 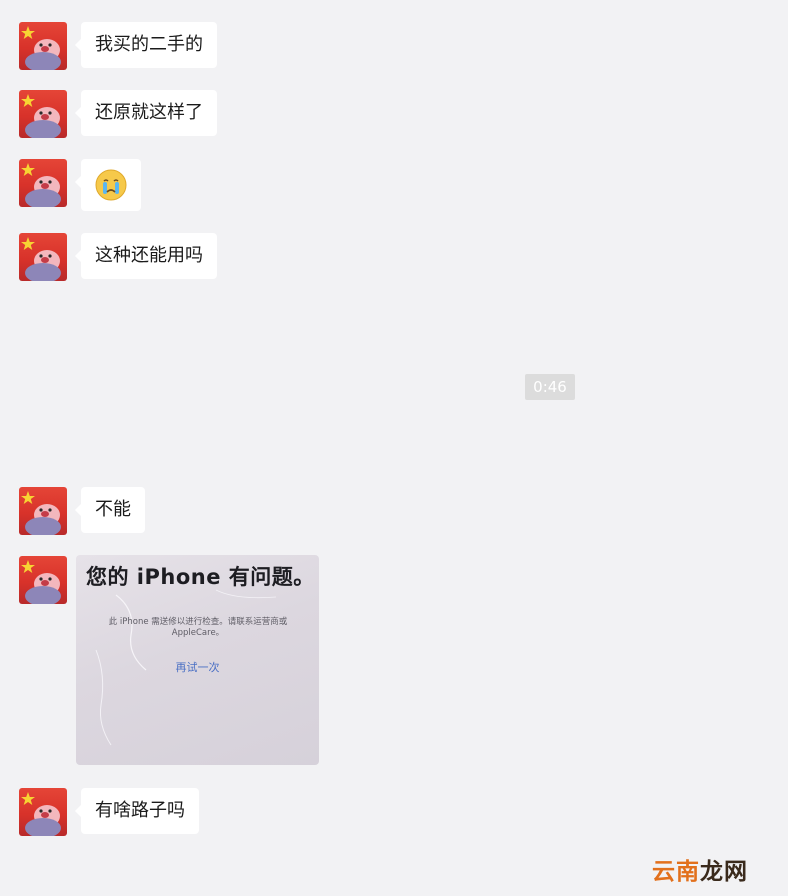 I want to click on message-bubble: 不能, so click(x=110, y=510).